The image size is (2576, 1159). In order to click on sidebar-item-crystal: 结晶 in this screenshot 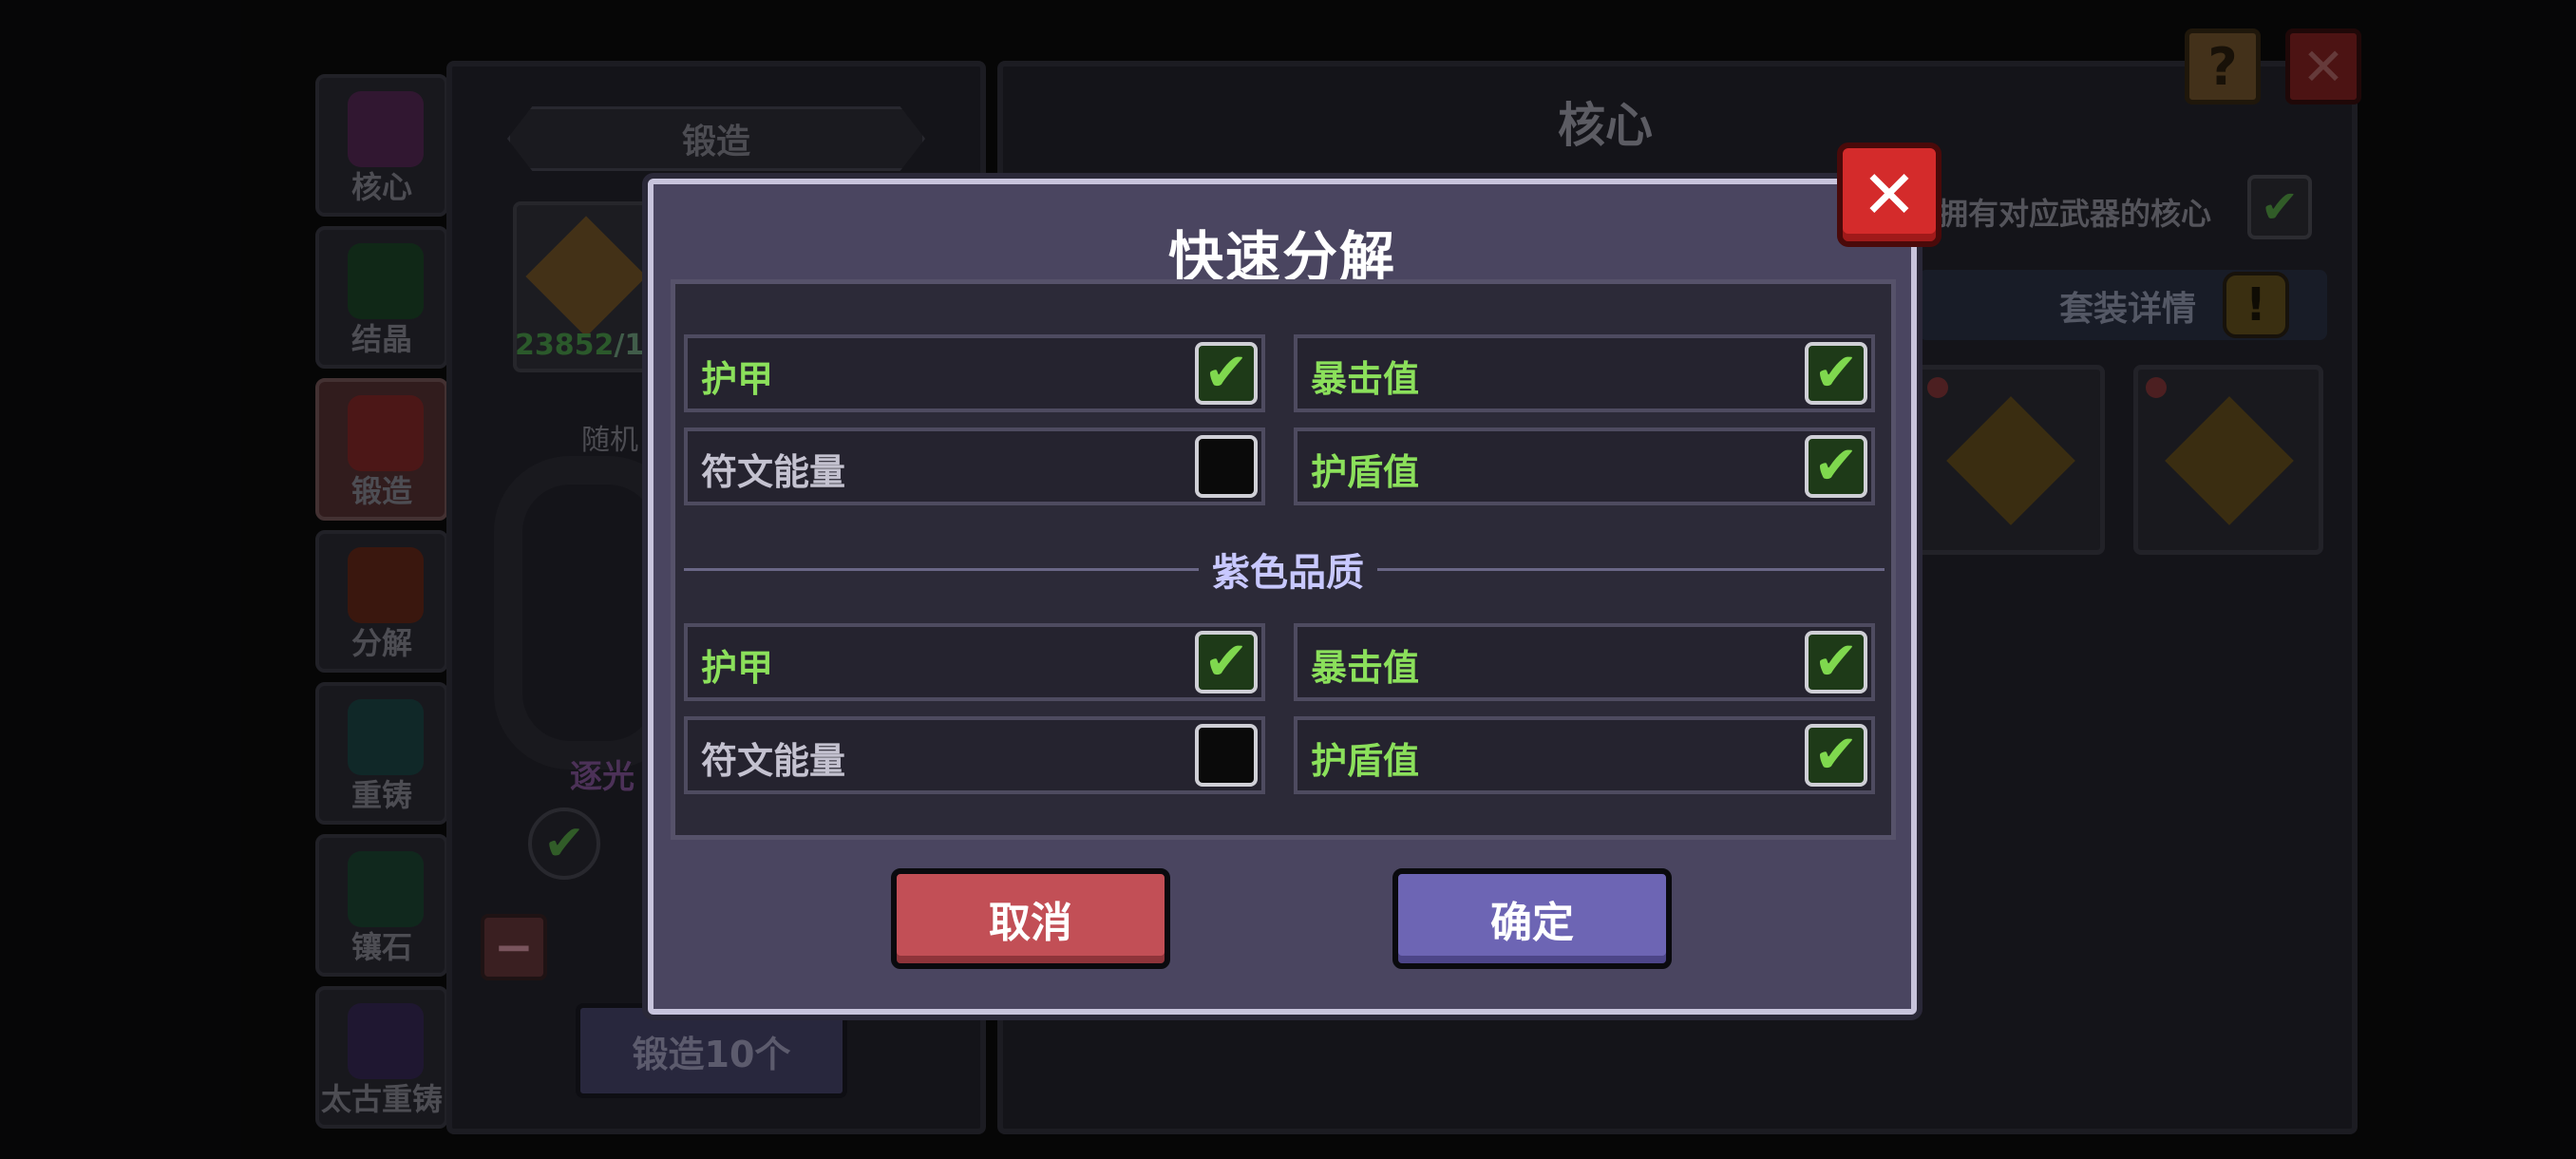, I will do `click(381, 297)`.